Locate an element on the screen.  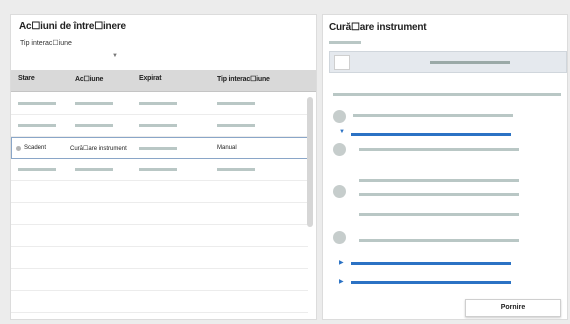
column-header-interaction-type: Tip interac☐iune is located at coordinates (243, 79).